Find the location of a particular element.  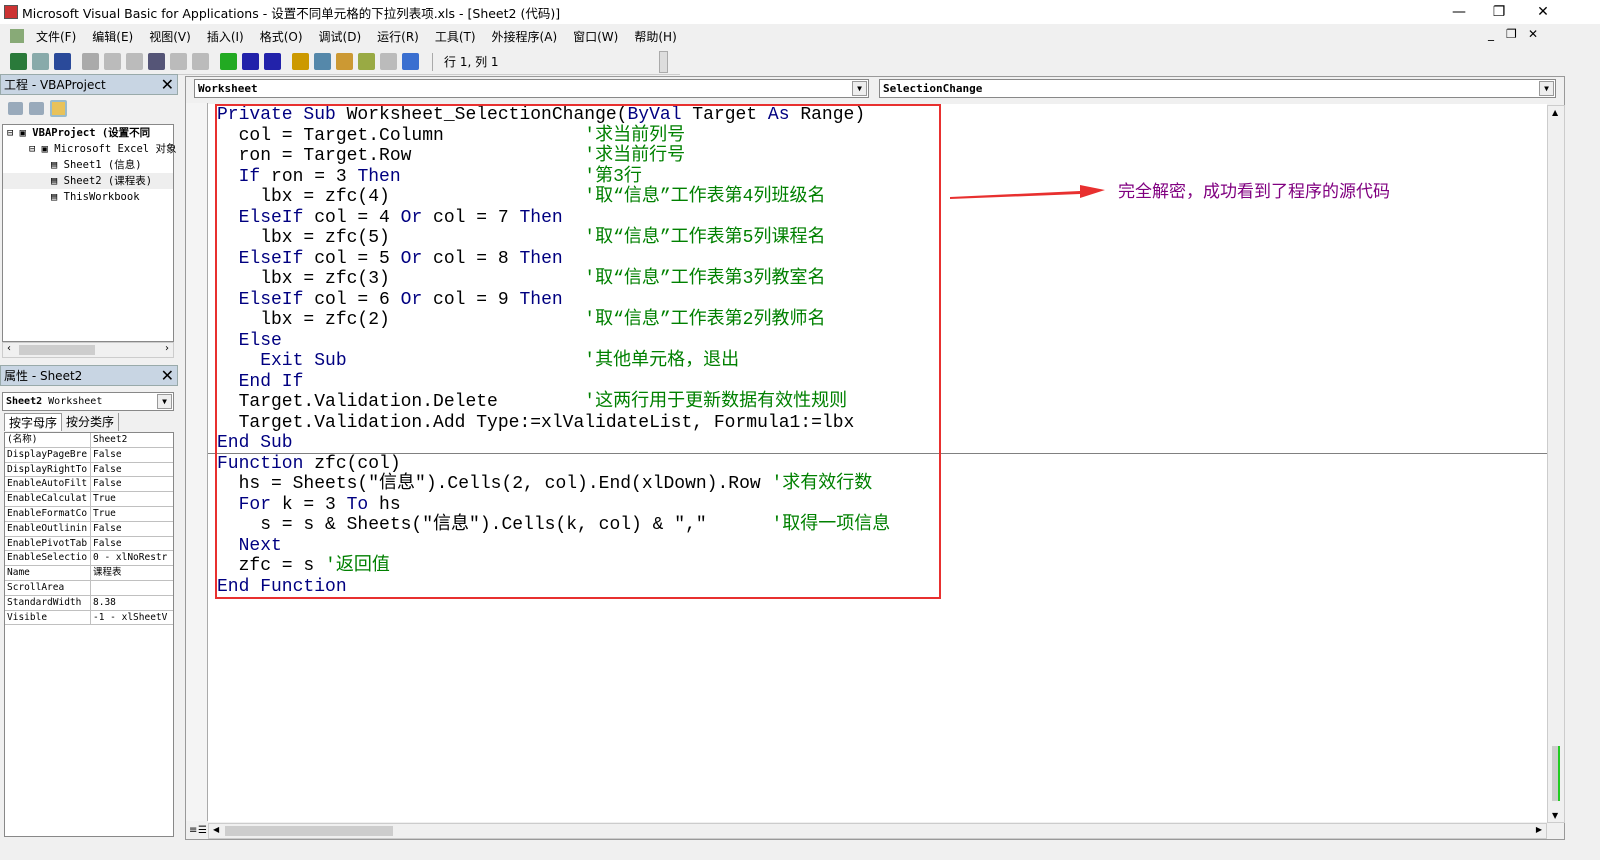

view-object-icon is located at coordinates (36, 108).